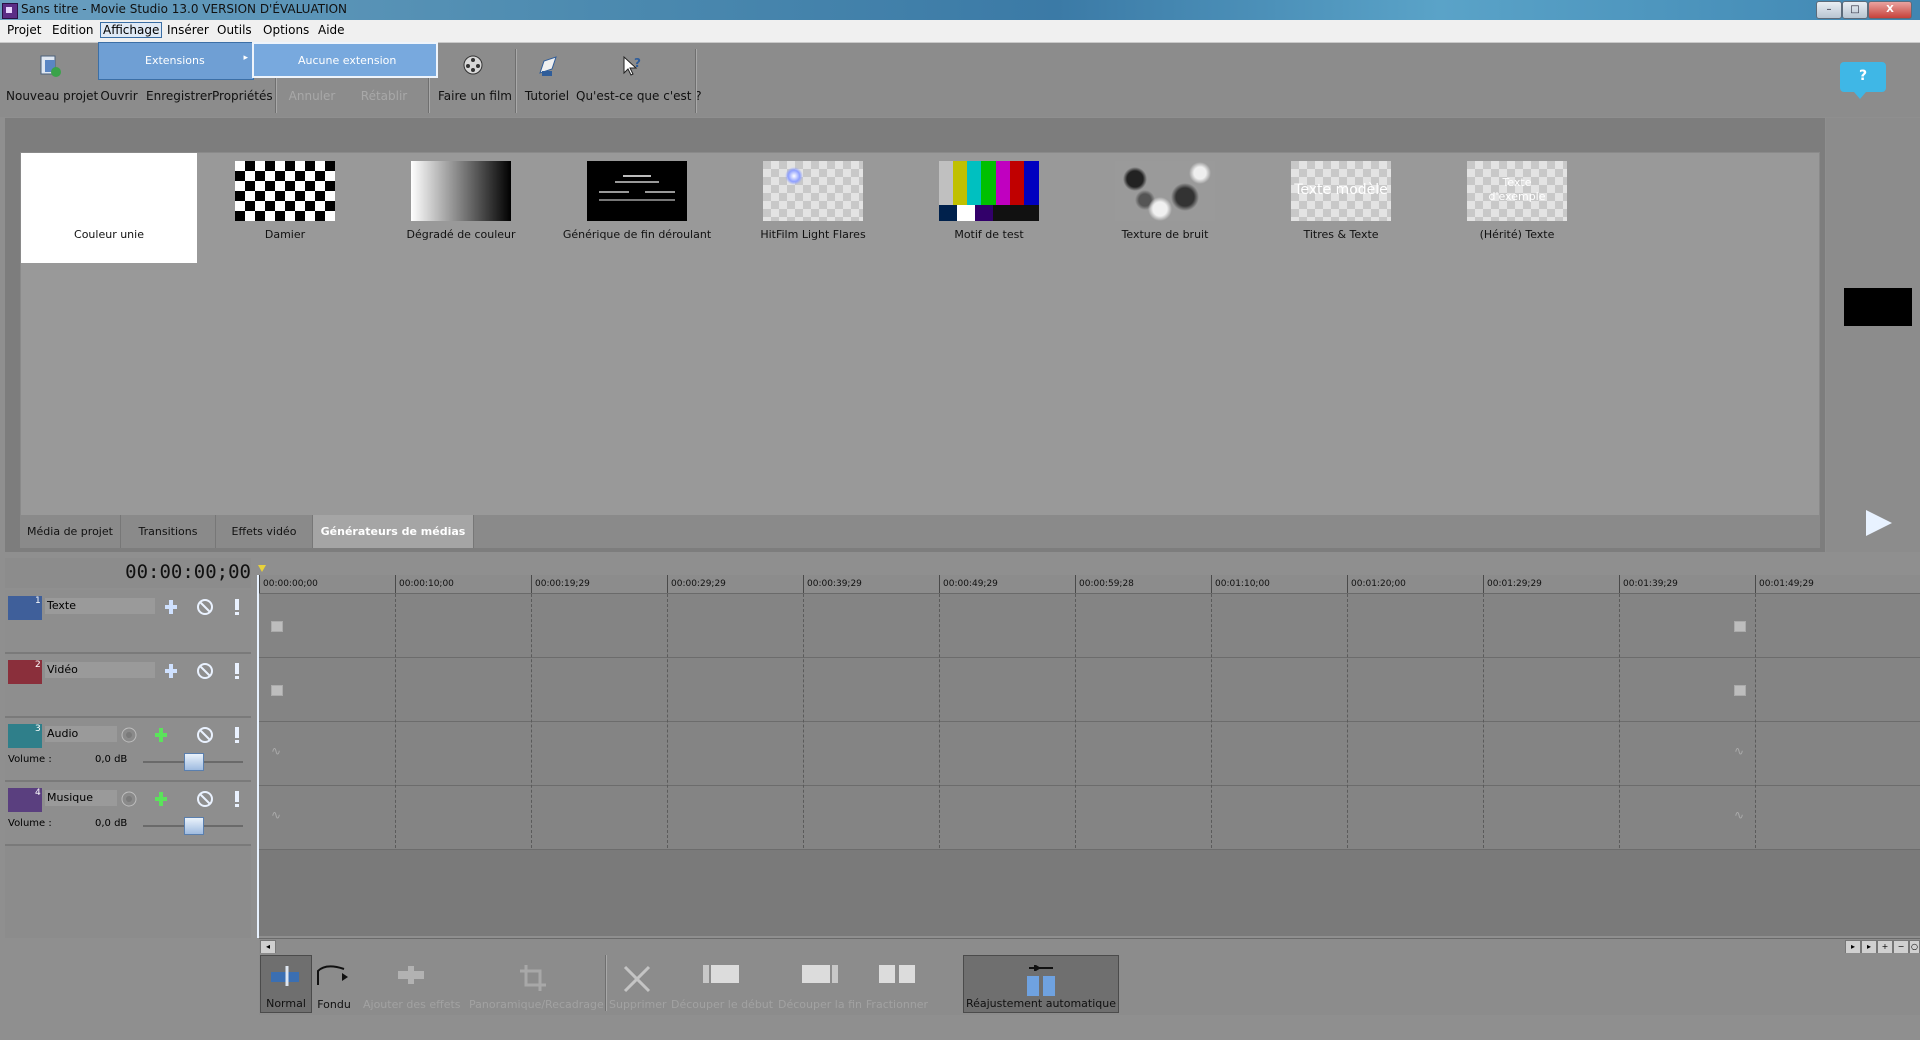 The width and height of the screenshot is (1920, 1040). I want to click on tutorial-button: Tutoriel, so click(547, 83).